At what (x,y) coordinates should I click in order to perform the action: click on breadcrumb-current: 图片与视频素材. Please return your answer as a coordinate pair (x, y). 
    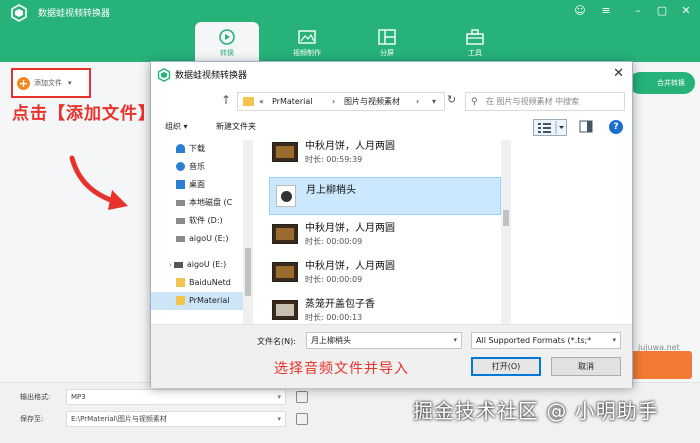
    Looking at the image, I should click on (372, 101).